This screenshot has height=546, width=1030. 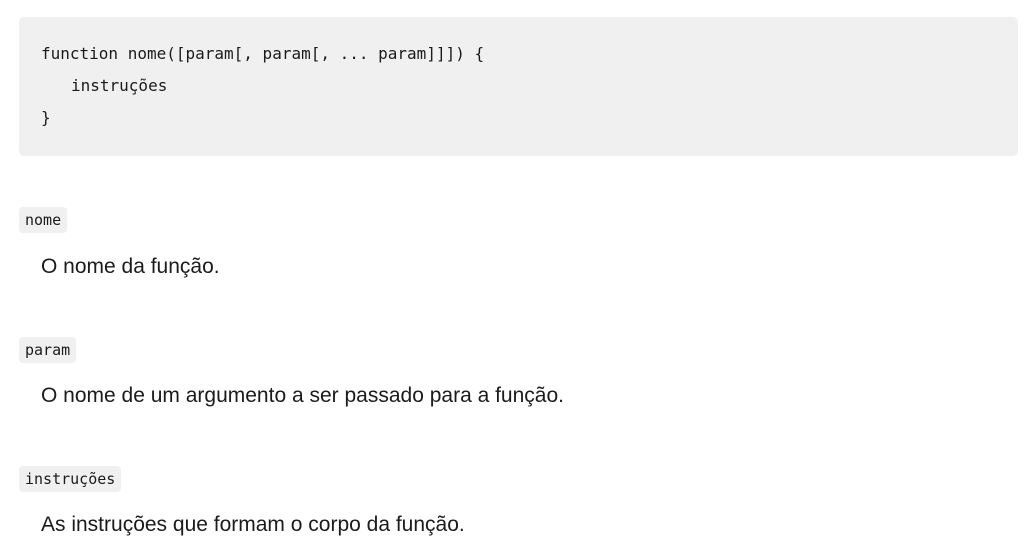 I want to click on param-description-nome: O nome da função., so click(x=130, y=266).